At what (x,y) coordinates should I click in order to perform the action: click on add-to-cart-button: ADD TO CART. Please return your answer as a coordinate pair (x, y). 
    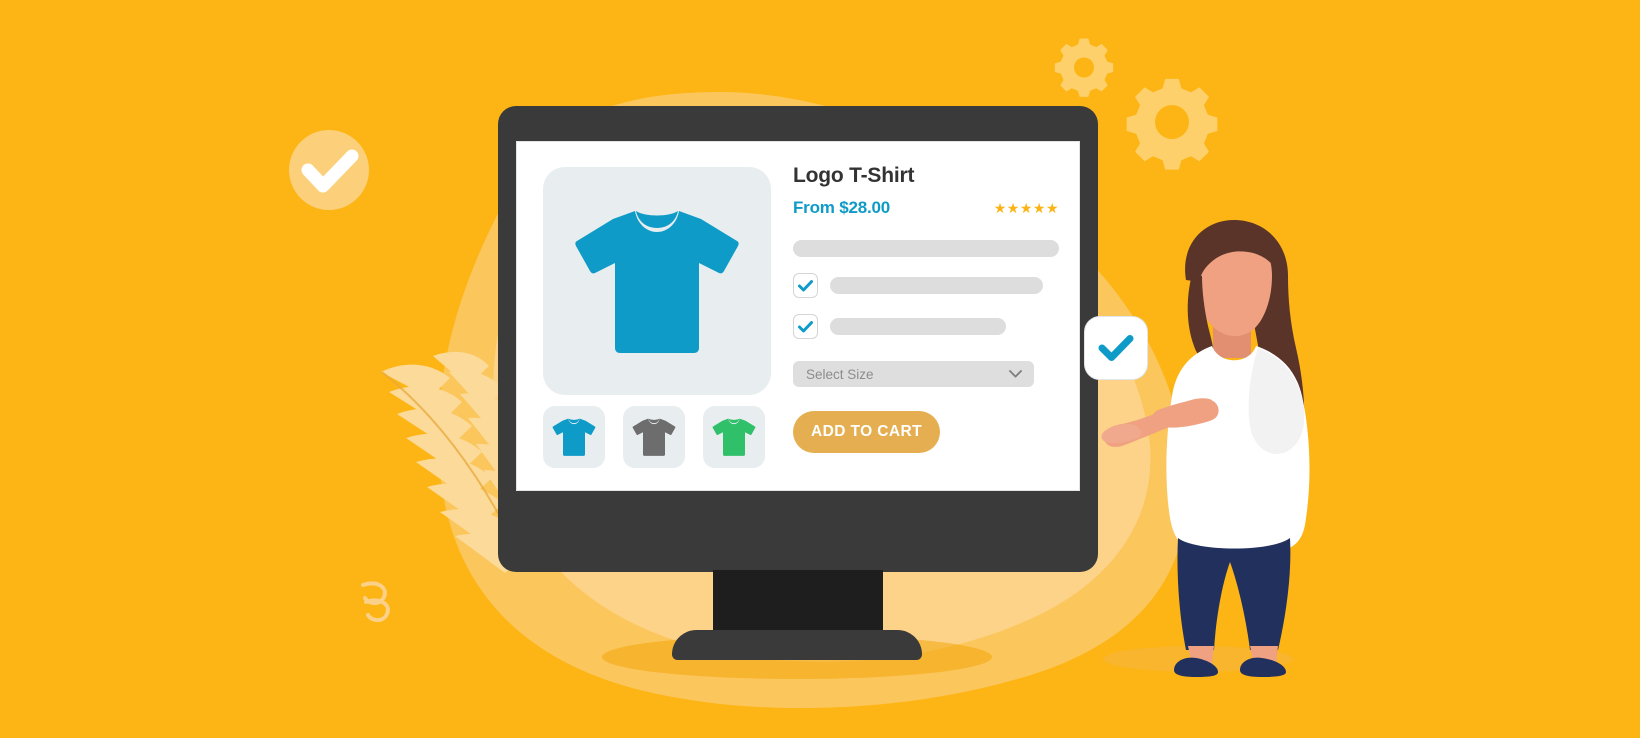
    Looking at the image, I should click on (866, 432).